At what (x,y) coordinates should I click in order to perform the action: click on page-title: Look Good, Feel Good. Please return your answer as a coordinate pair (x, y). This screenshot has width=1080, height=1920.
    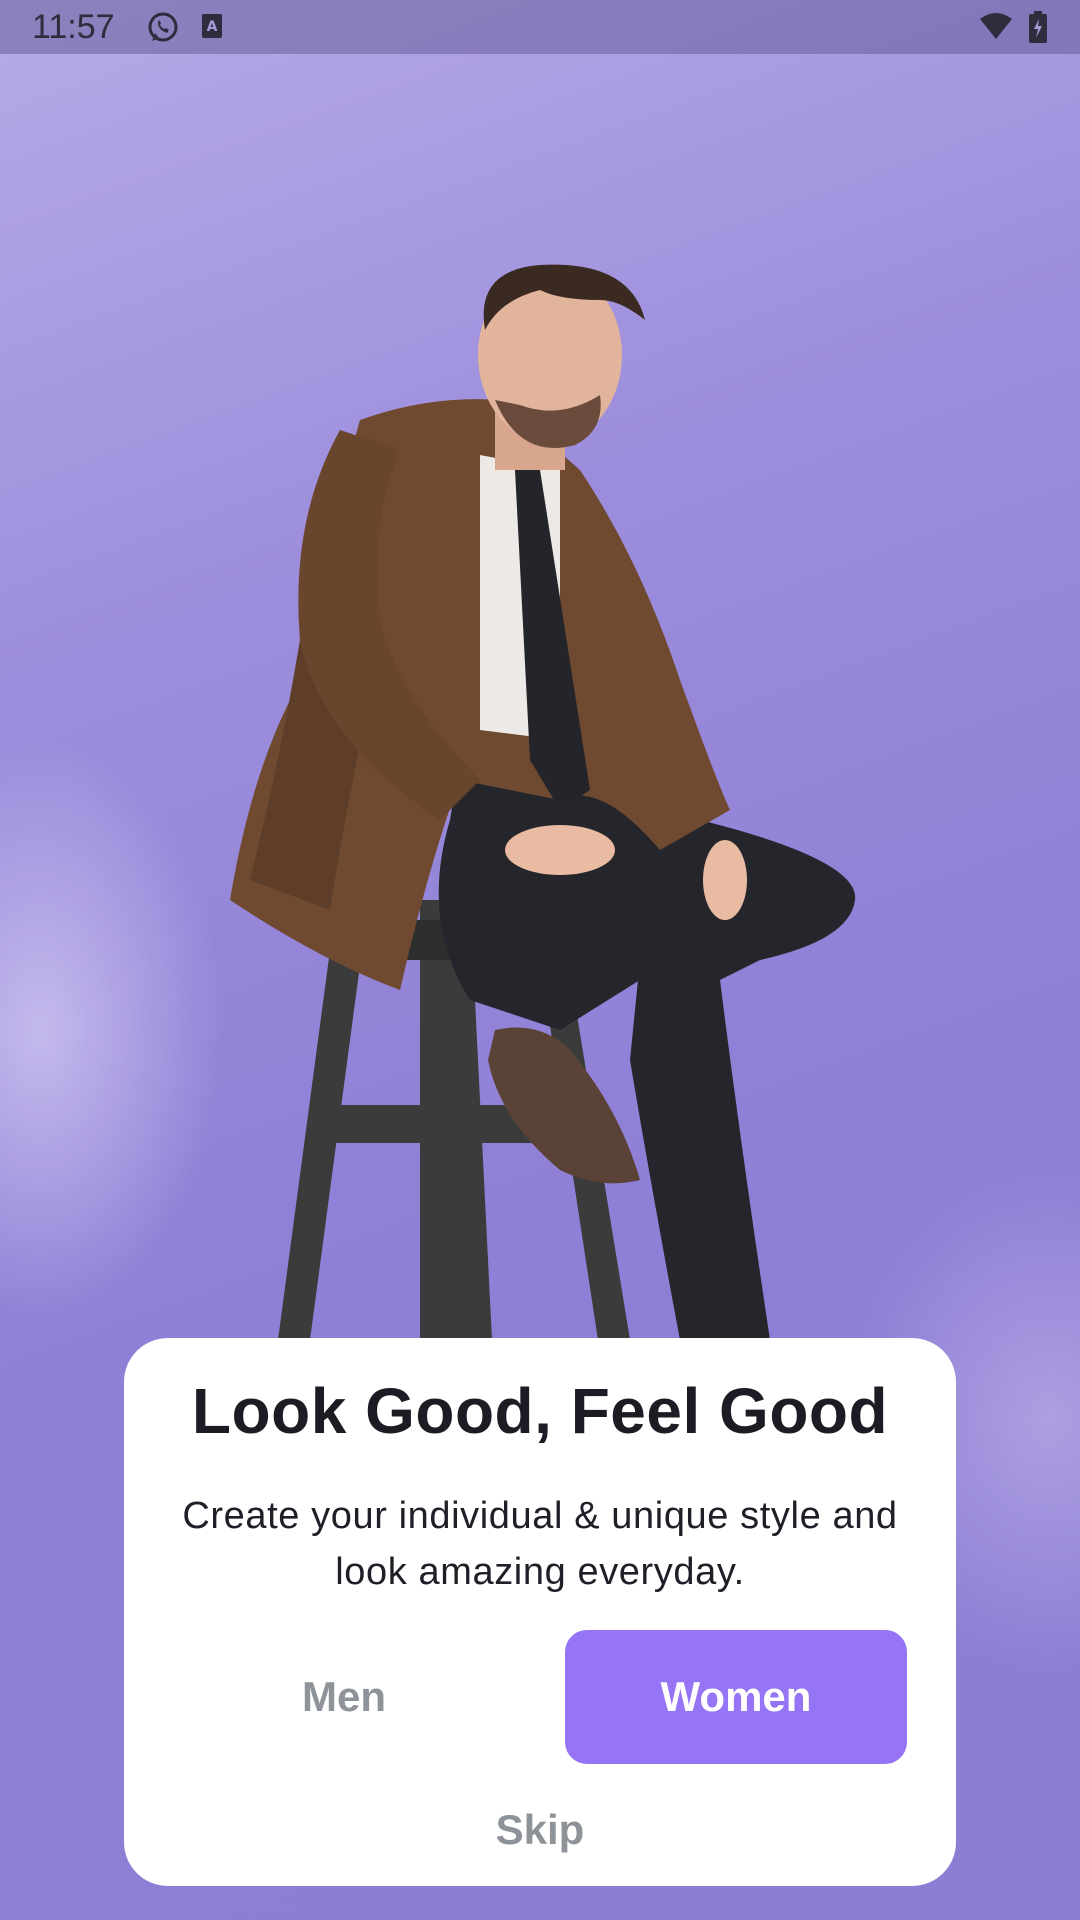
    Looking at the image, I should click on (540, 1411).